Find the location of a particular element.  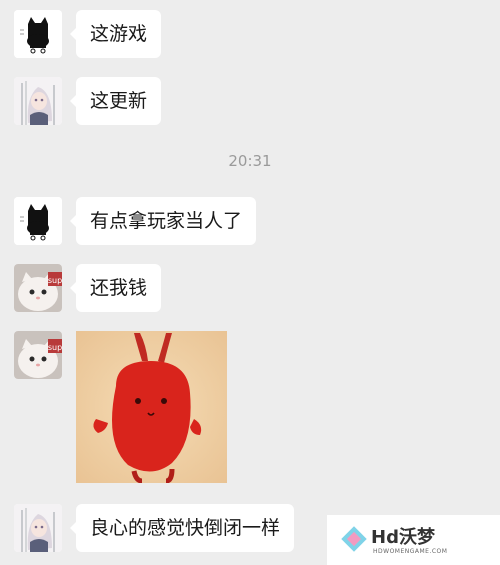

red-rabbit-icon is located at coordinates (151, 407).